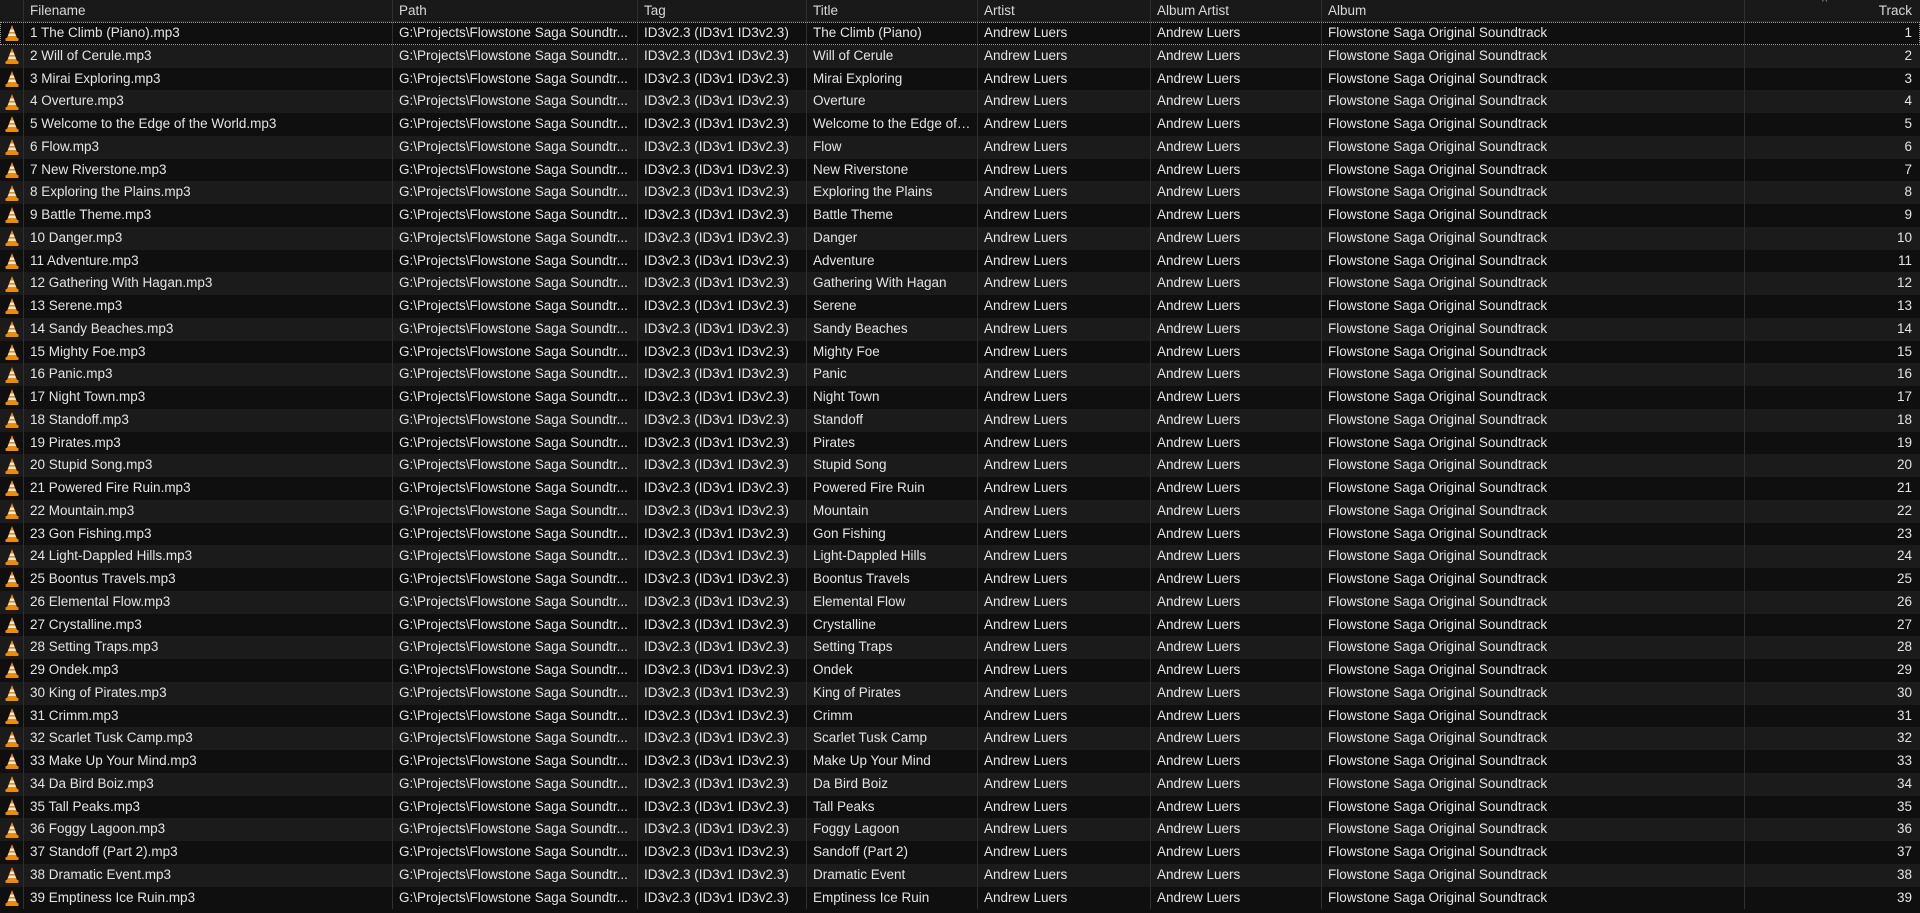  What do you see at coordinates (1904, 829) in the screenshot?
I see `cell-track: 36` at bounding box center [1904, 829].